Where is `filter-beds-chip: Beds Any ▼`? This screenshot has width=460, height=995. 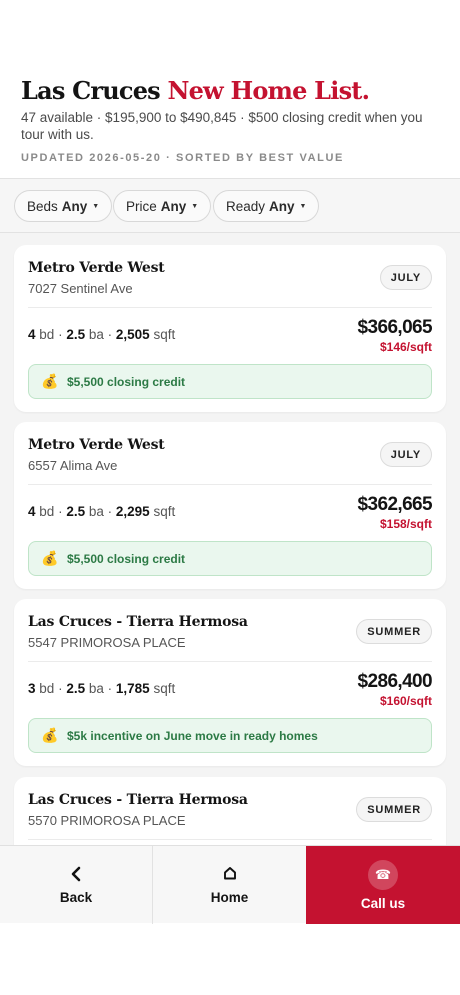
filter-beds-chip: Beds Any ▼ is located at coordinates (63, 206).